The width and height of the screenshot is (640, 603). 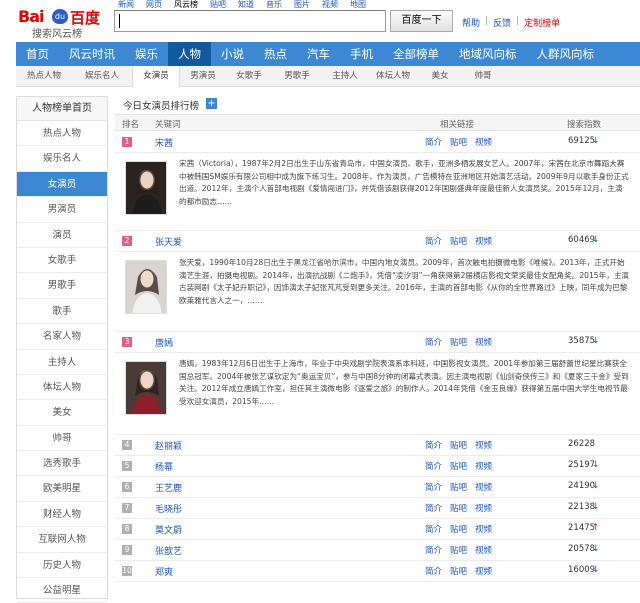 I want to click on sidebar-item: 男演员, so click(x=62, y=210).